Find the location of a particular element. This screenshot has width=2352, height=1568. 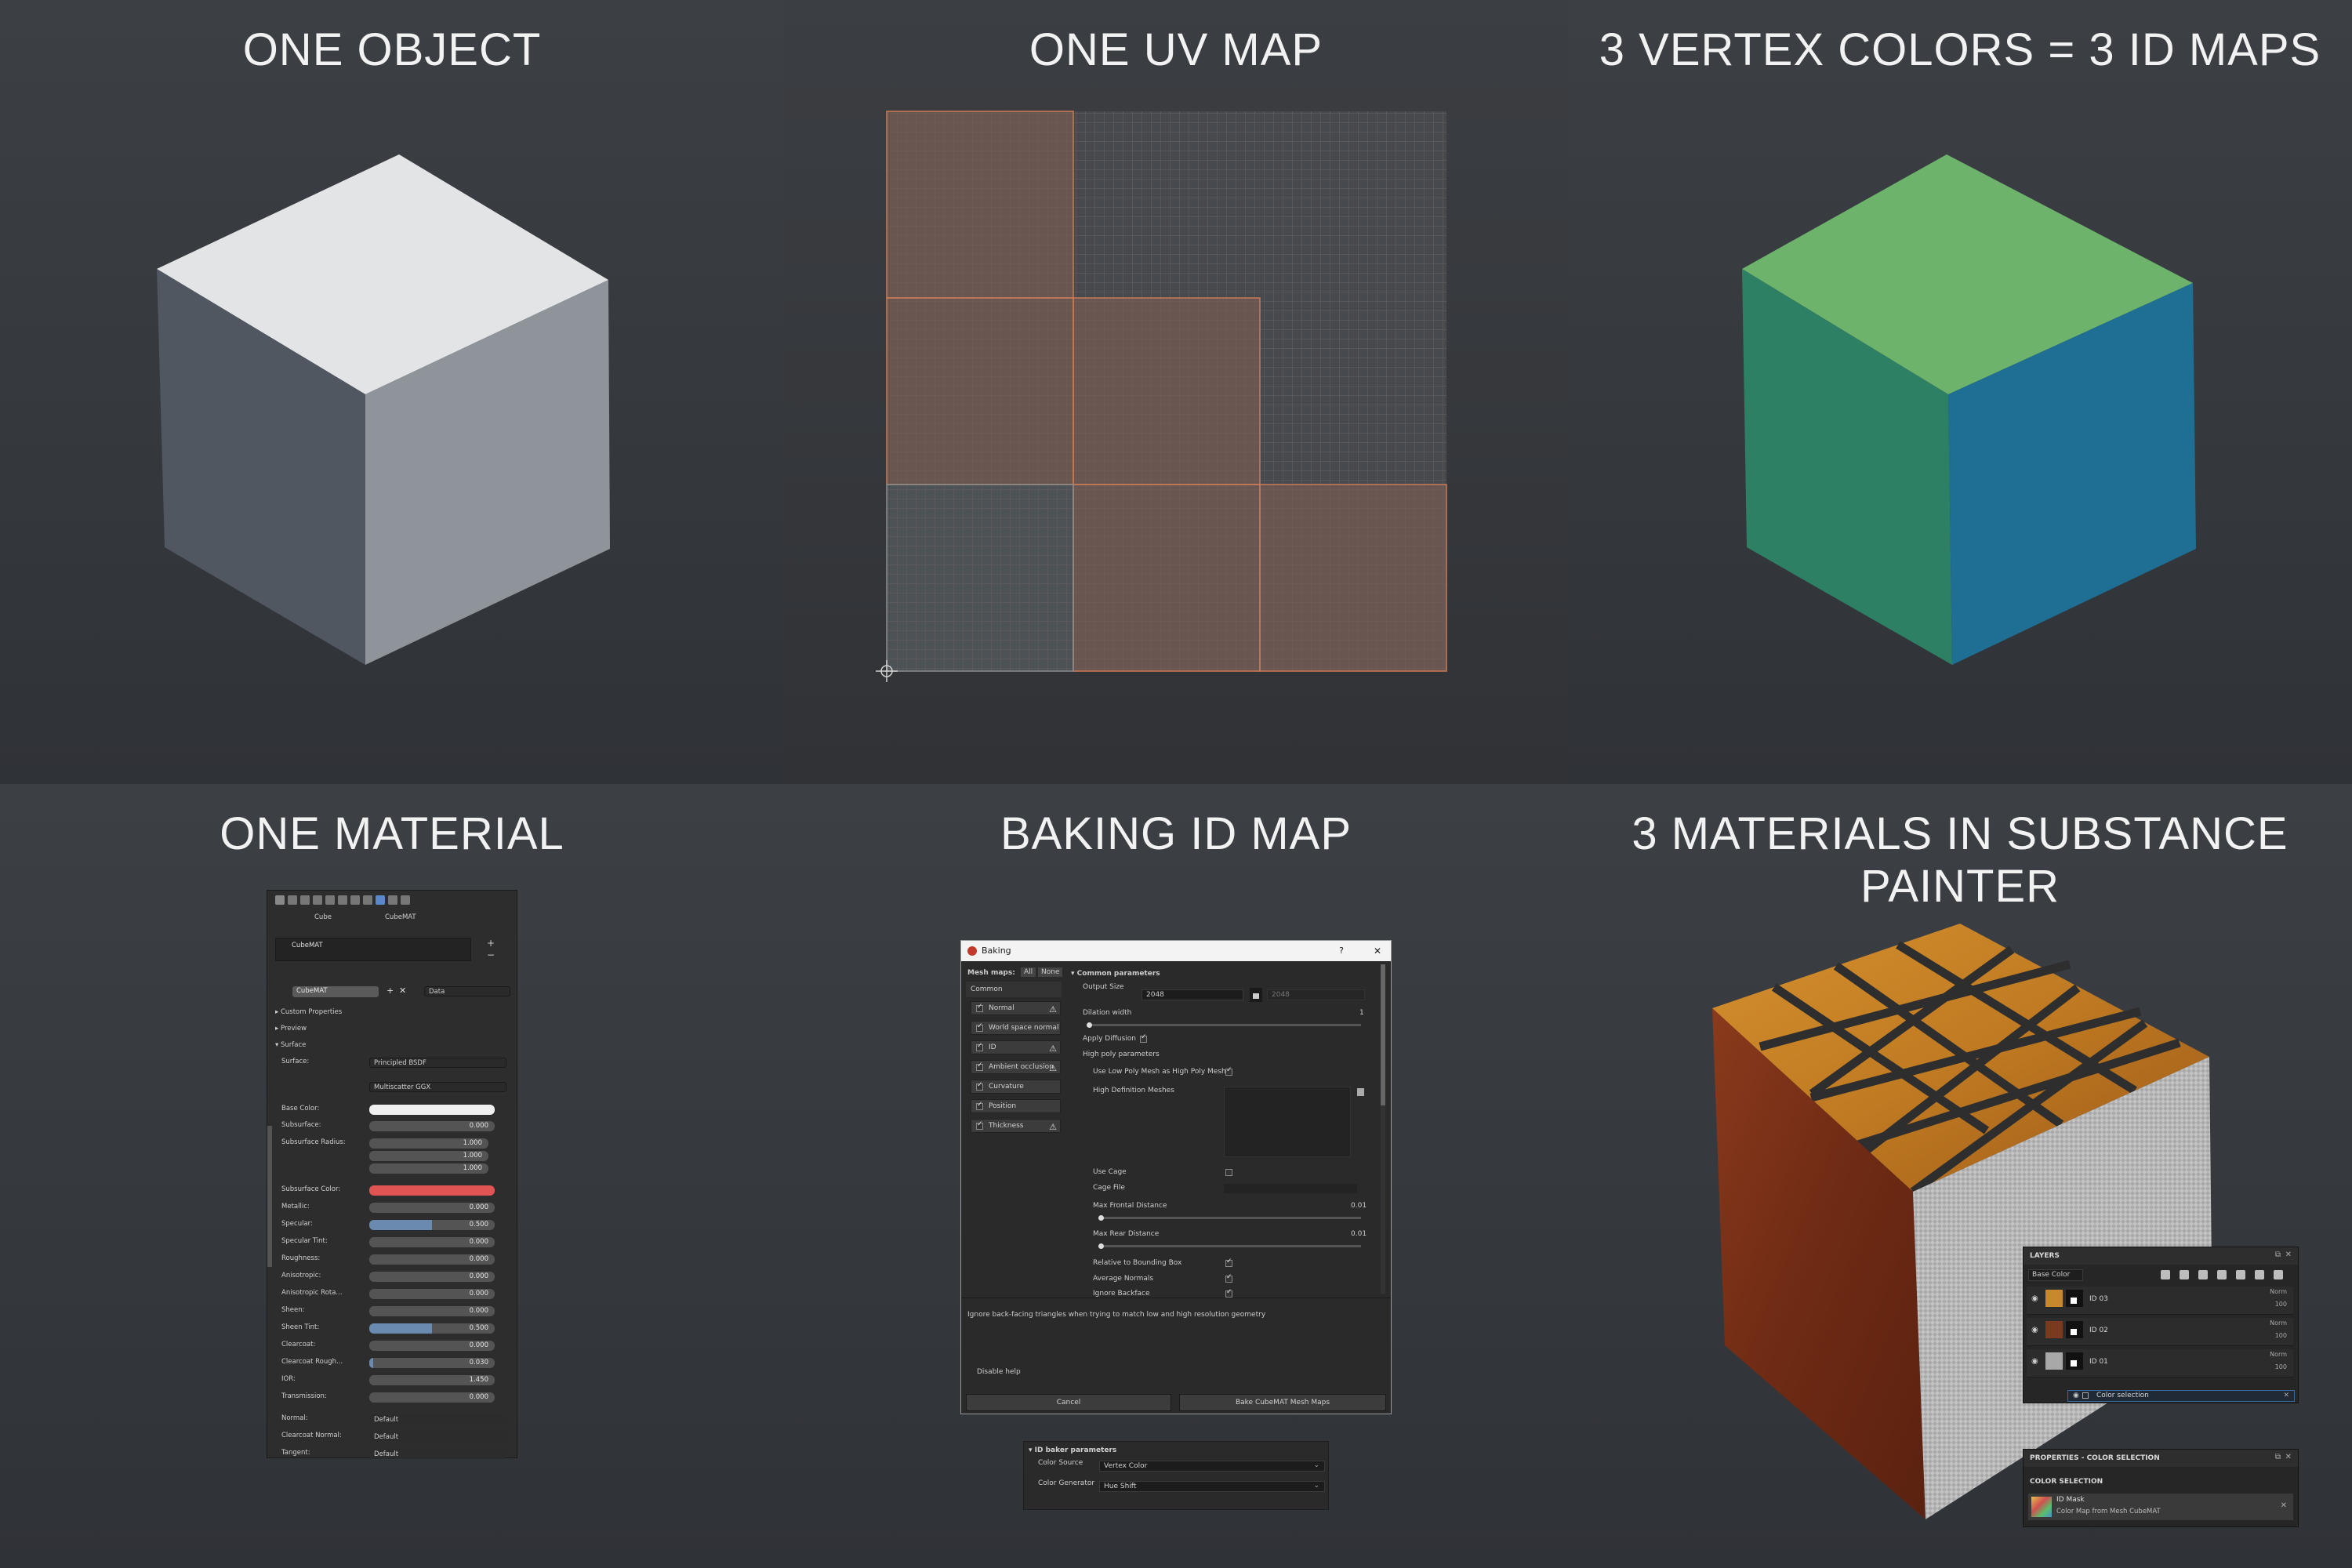

ignore-backface-checkbox is located at coordinates (1228, 1293).